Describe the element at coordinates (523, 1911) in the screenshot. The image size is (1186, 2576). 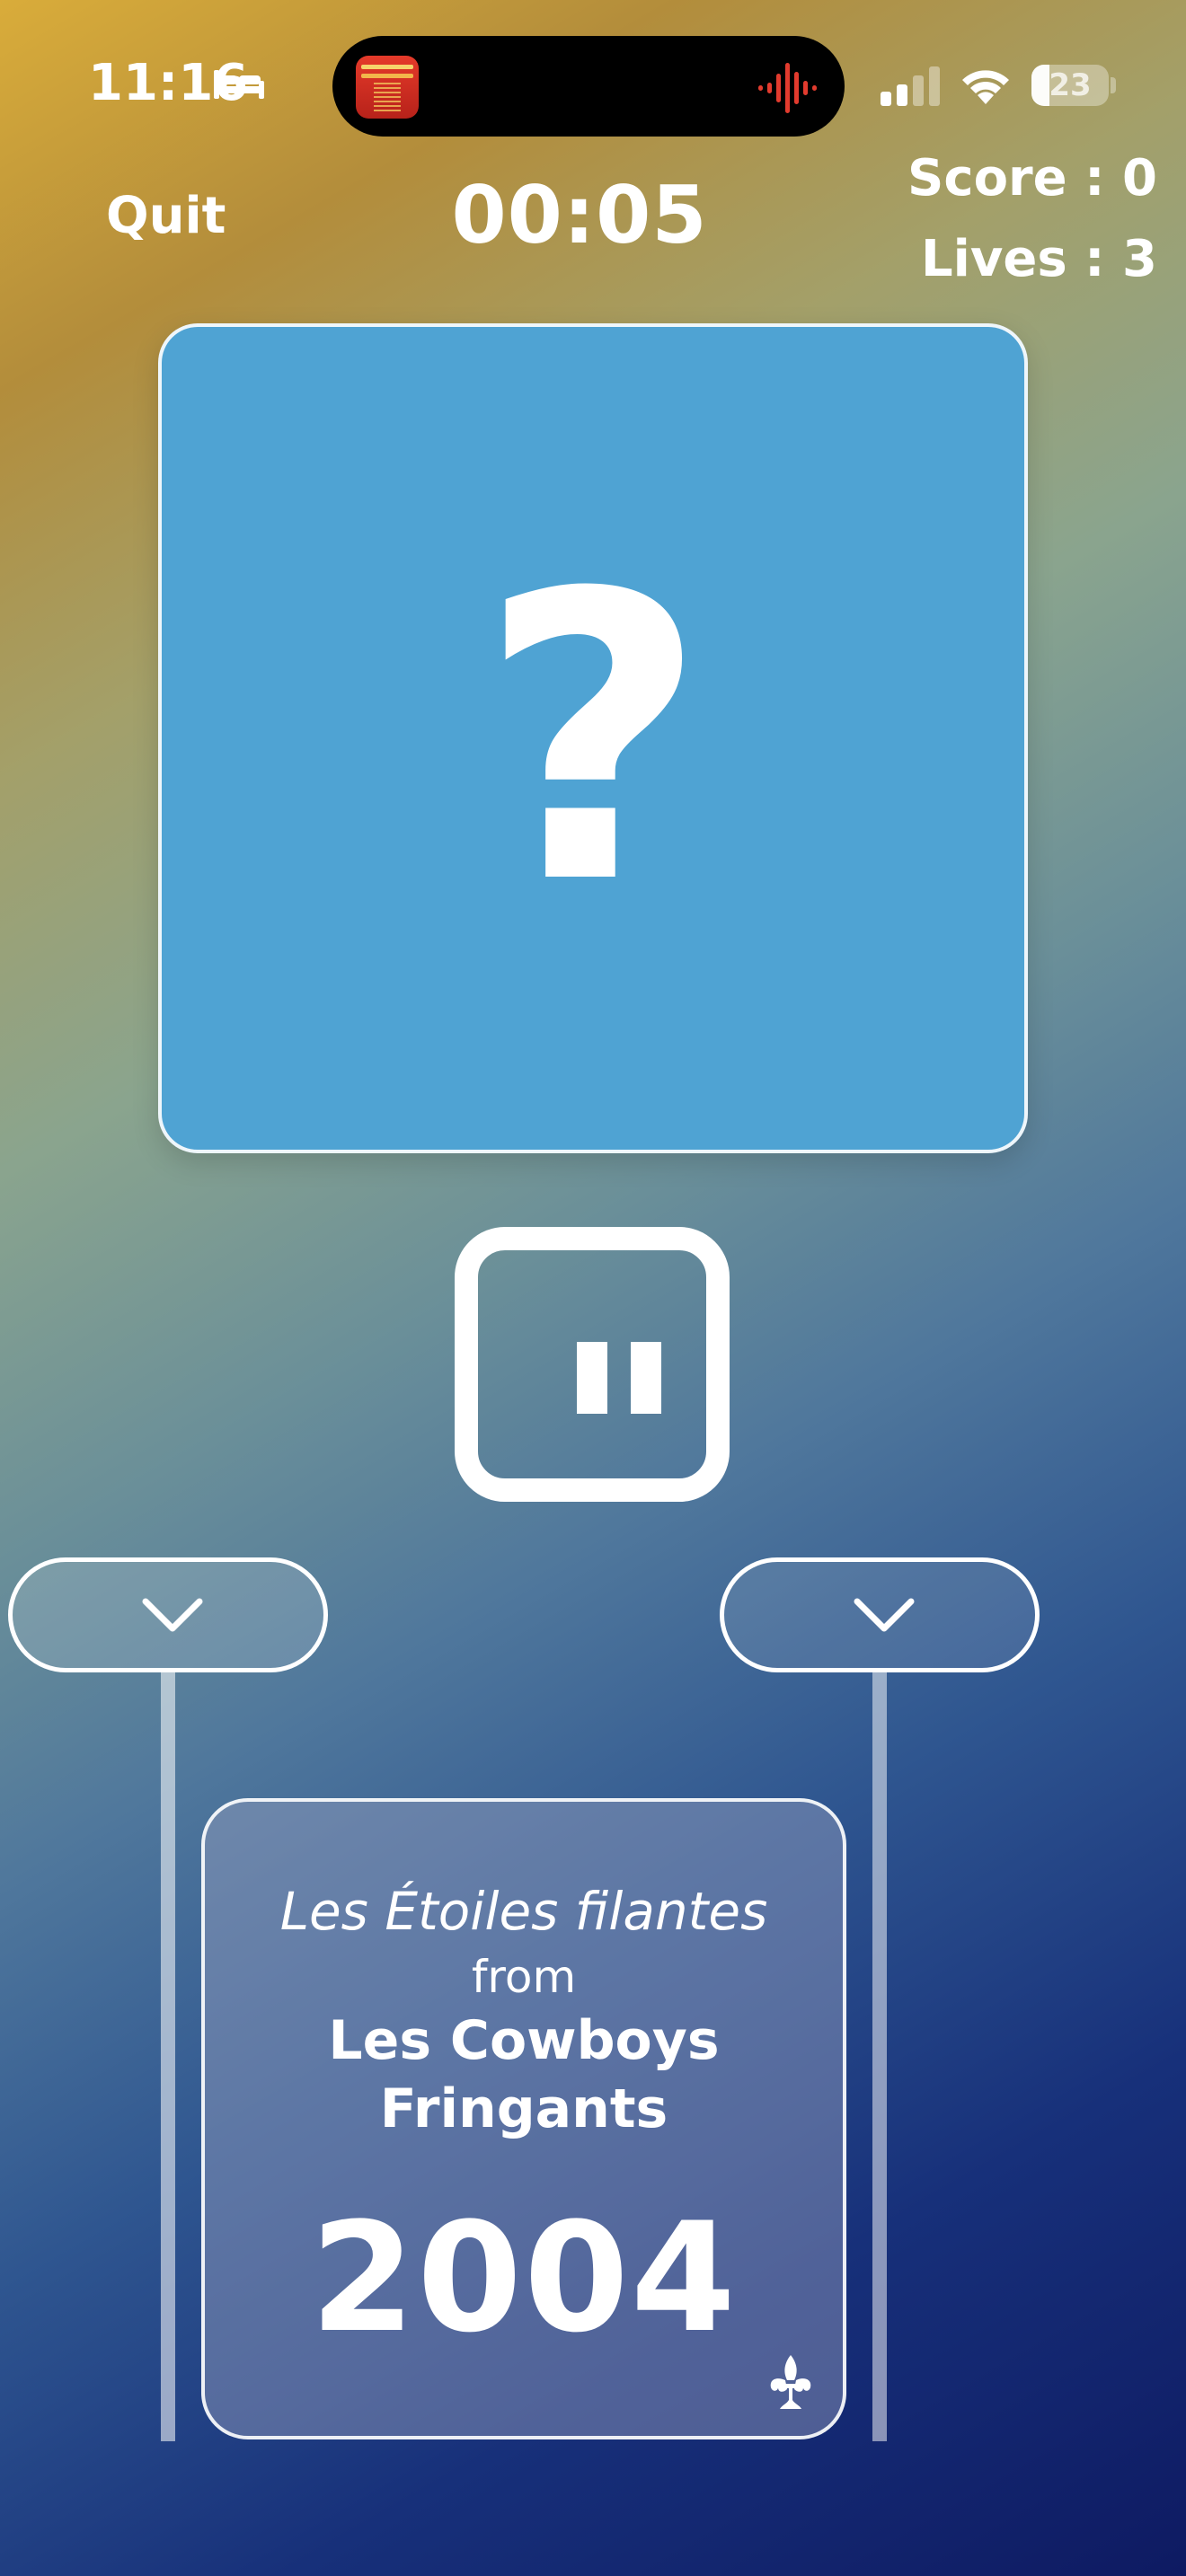
I see `song-title: Les Étoiles filantes` at that location.